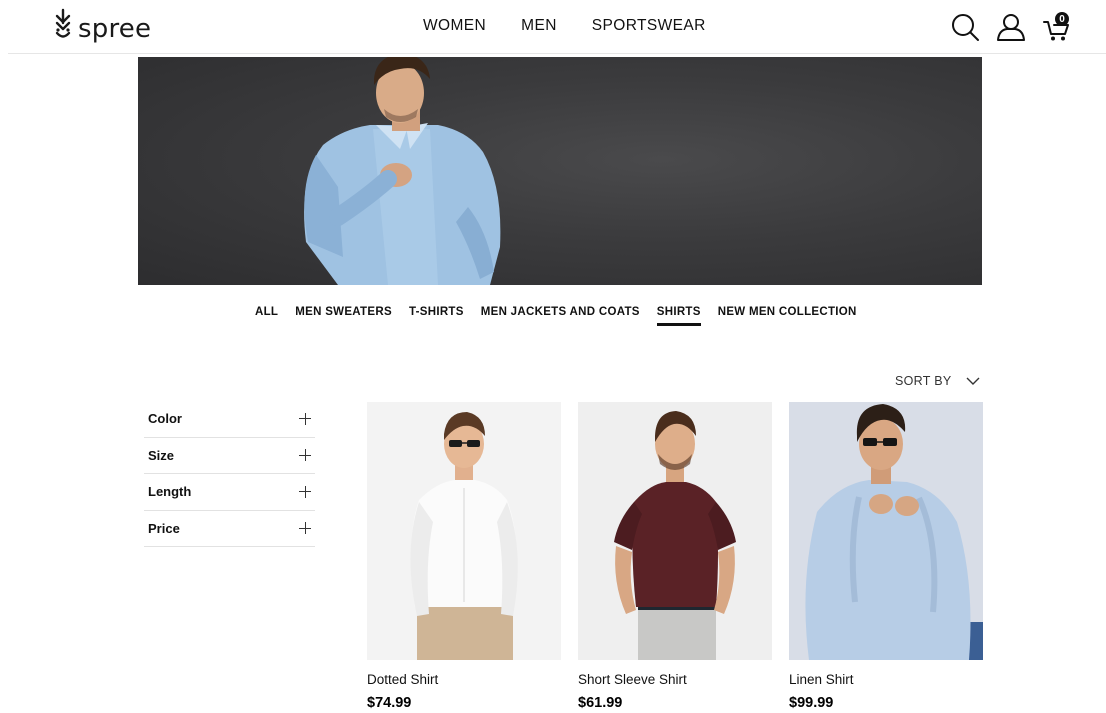 This screenshot has width=1106, height=713. Describe the element at coordinates (649, 26) in the screenshot. I see `nav-item-sportswear: SPORTSWEAR` at that location.